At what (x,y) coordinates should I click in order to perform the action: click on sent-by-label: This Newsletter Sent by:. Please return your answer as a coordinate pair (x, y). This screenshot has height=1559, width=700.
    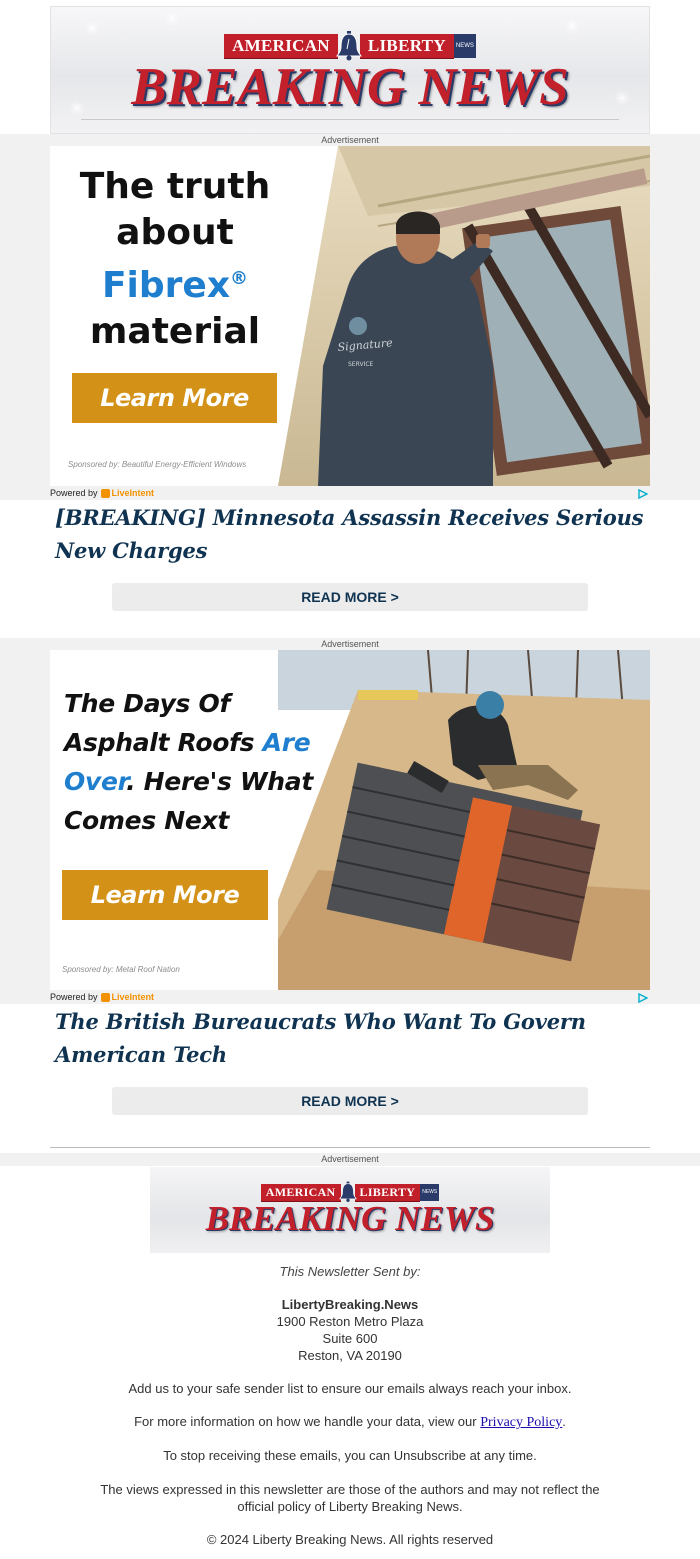
    Looking at the image, I should click on (350, 1271).